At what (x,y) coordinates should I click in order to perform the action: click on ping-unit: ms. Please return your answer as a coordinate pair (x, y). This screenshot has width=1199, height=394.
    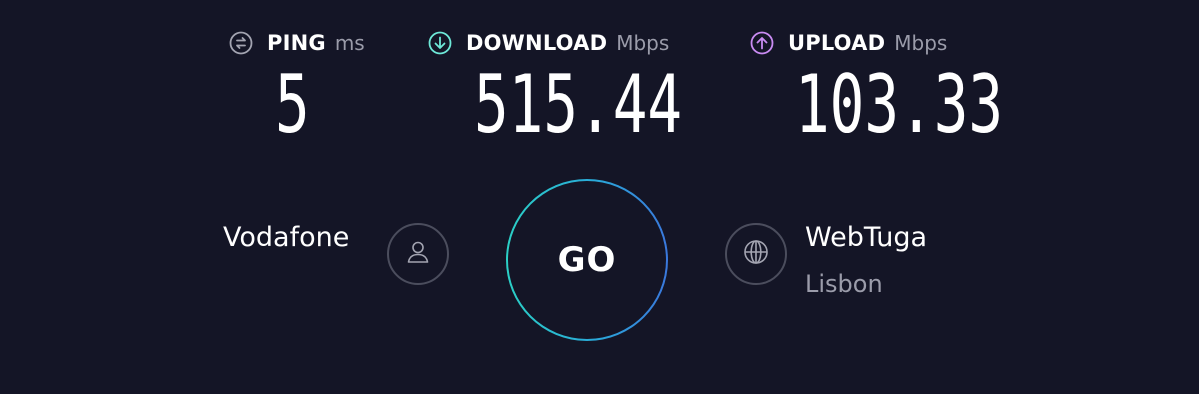
    Looking at the image, I should click on (349, 43).